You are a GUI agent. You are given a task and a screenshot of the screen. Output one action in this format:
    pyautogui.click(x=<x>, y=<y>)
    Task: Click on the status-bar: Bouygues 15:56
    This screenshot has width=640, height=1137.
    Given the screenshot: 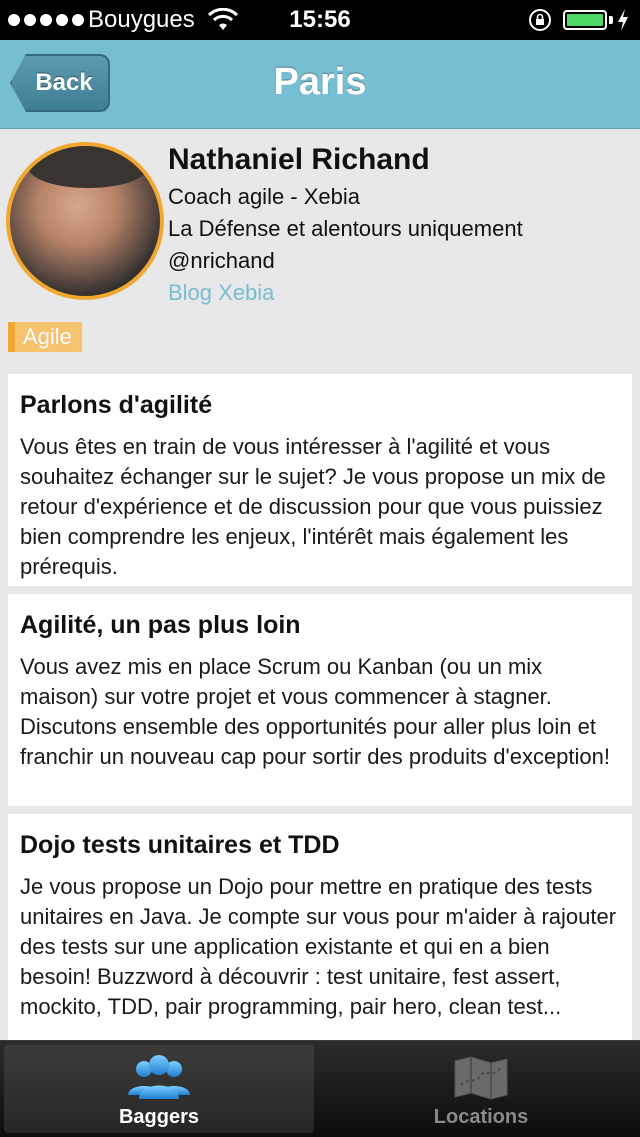 What is the action you would take?
    pyautogui.click(x=320, y=20)
    